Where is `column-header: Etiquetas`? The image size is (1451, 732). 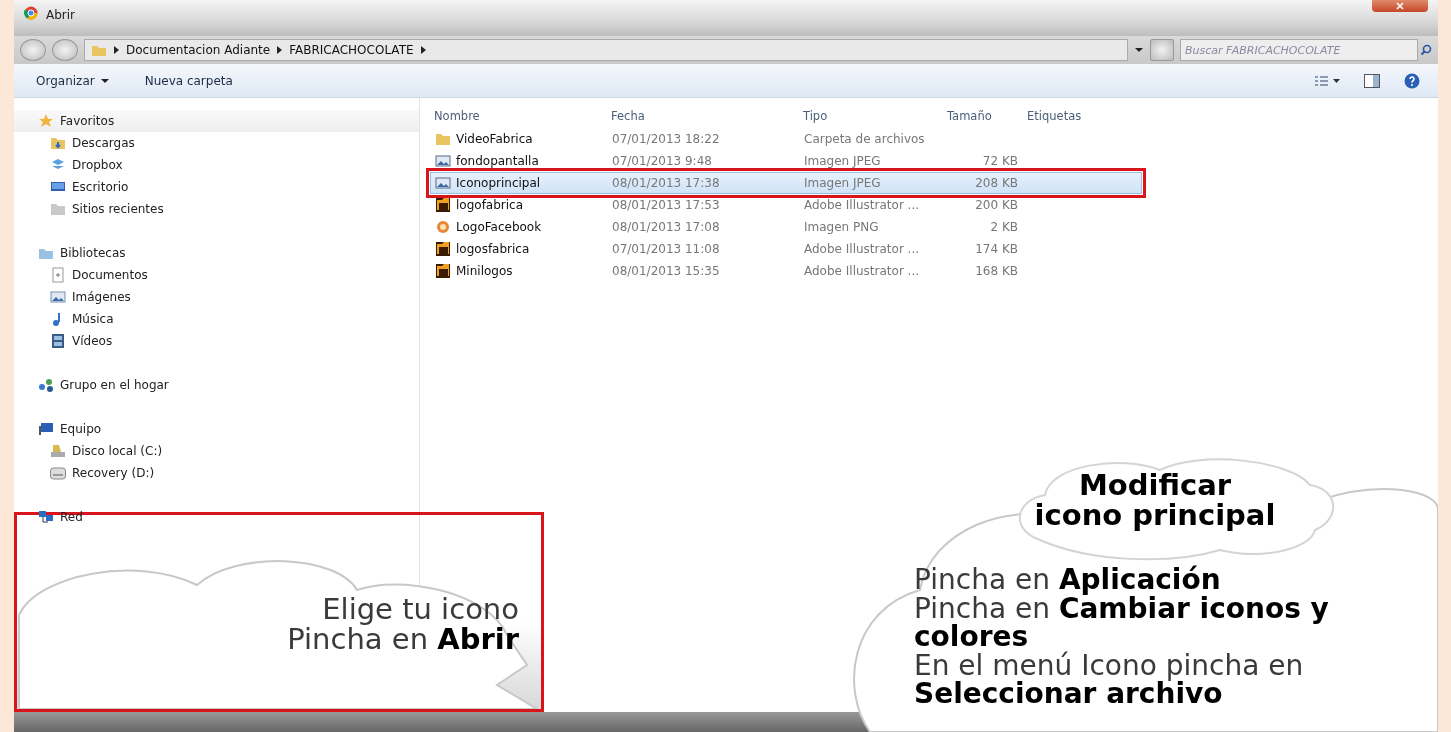 column-header: Etiquetas is located at coordinates (1073, 117).